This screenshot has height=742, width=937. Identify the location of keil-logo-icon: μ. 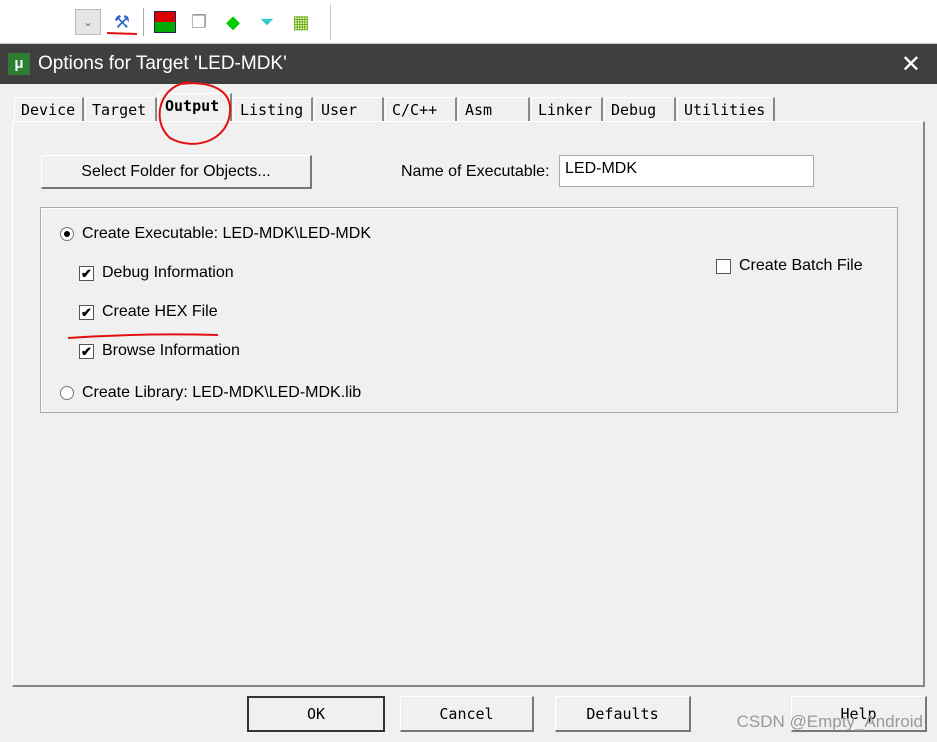
(19, 64).